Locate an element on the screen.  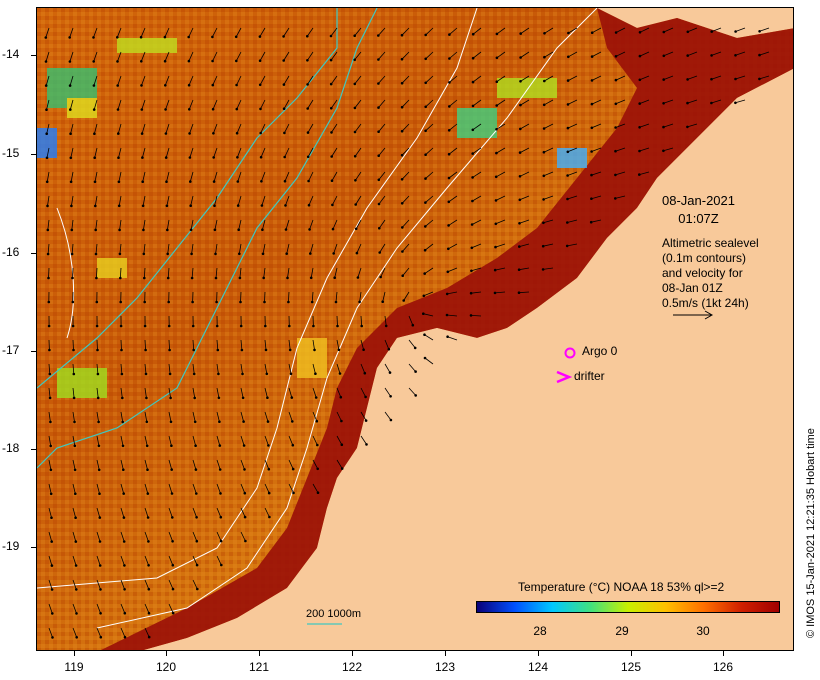
date-time-block: 08-Jan-2021 01:07Z is located at coordinates (698, 210).